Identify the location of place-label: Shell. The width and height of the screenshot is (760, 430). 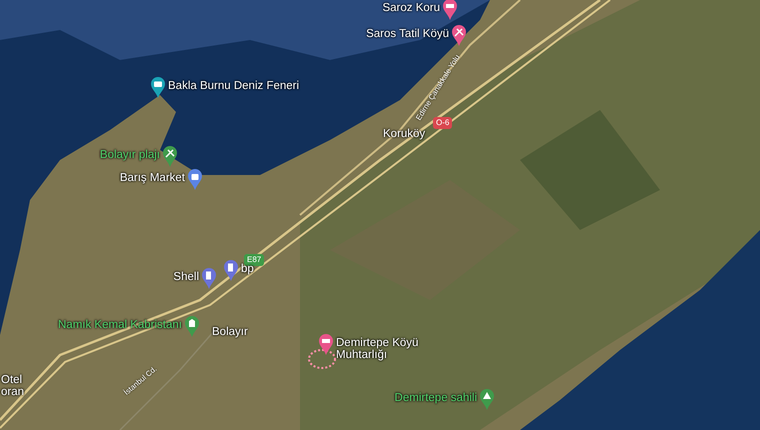
(186, 277).